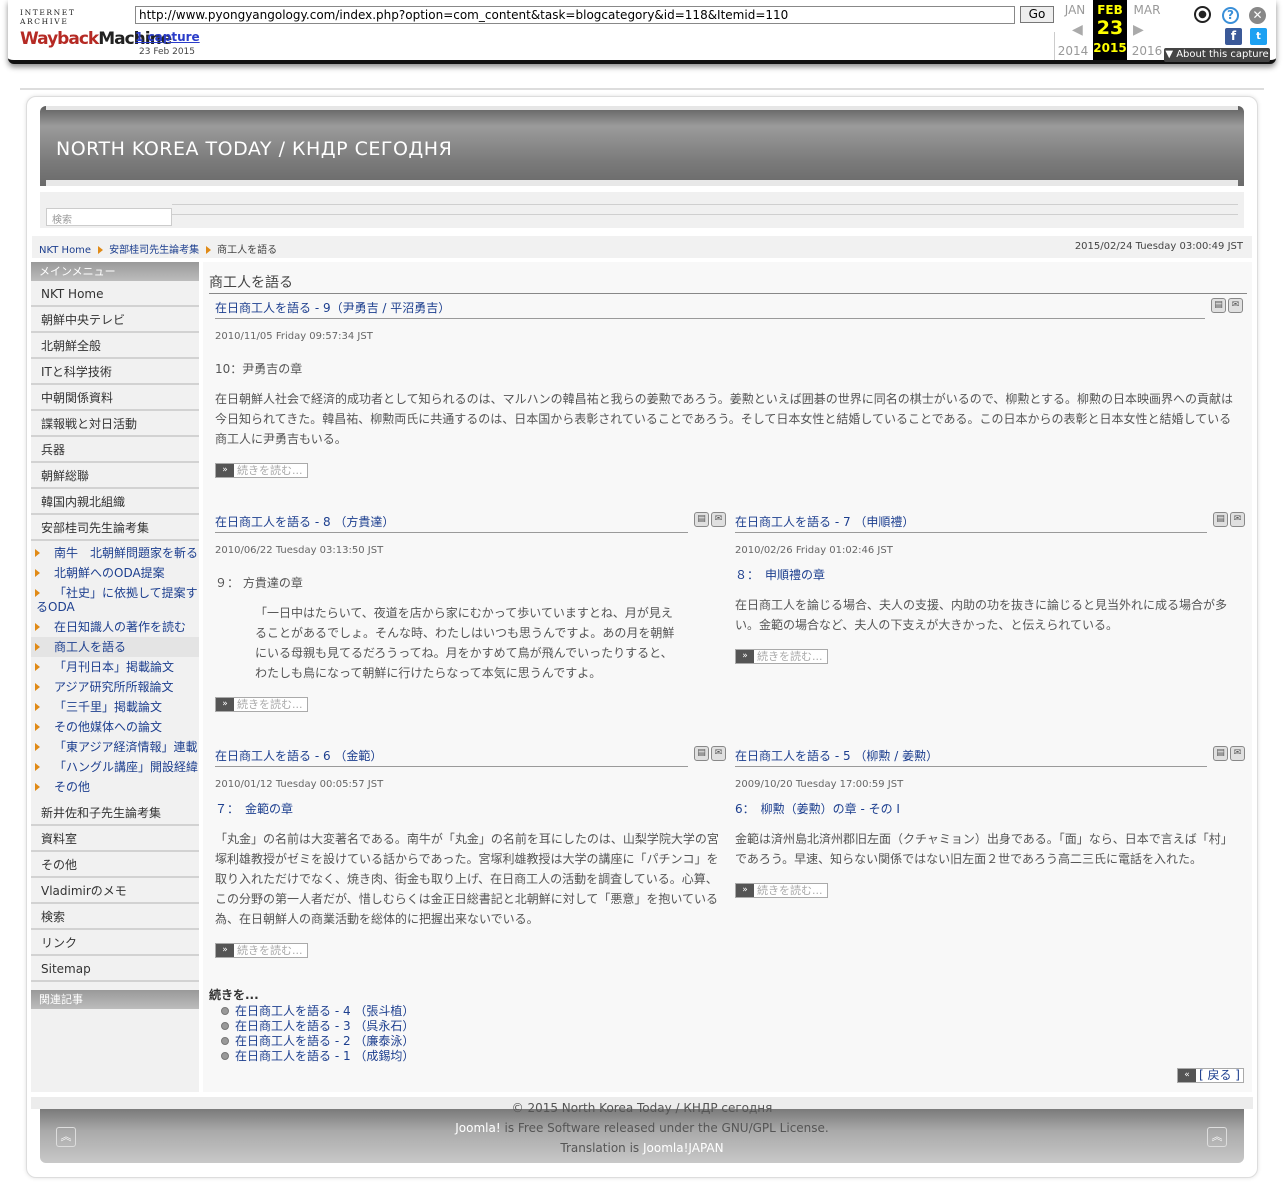  Describe the element at coordinates (115, 917) in the screenshot. I see `sidebar-item-search: 検索` at that location.